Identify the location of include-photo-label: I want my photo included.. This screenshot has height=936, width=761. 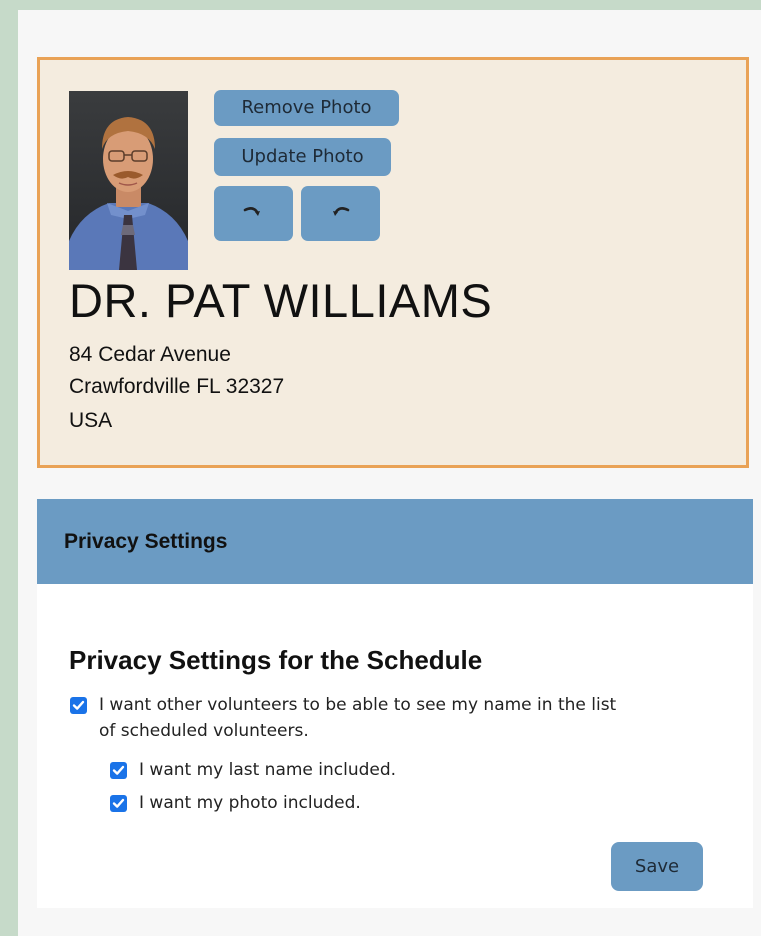
(250, 803).